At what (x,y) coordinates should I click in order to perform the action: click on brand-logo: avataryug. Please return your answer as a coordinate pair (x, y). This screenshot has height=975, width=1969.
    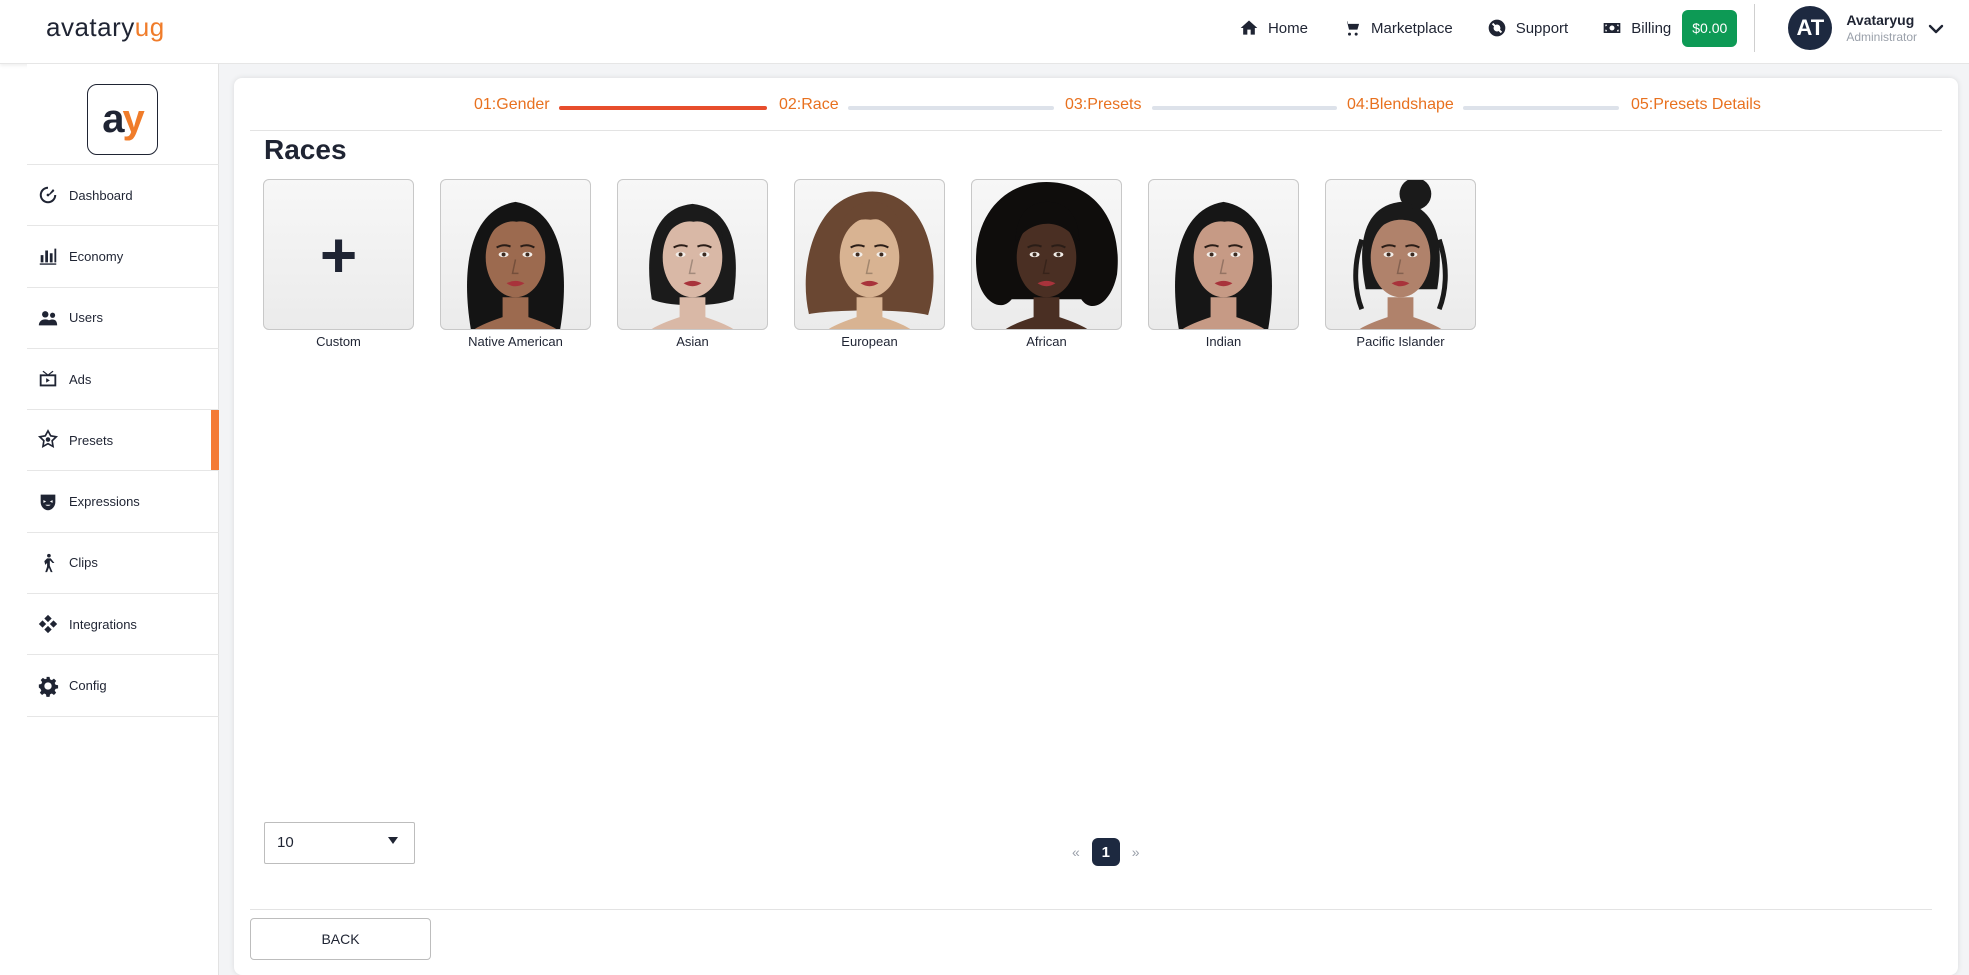
    Looking at the image, I should click on (105, 27).